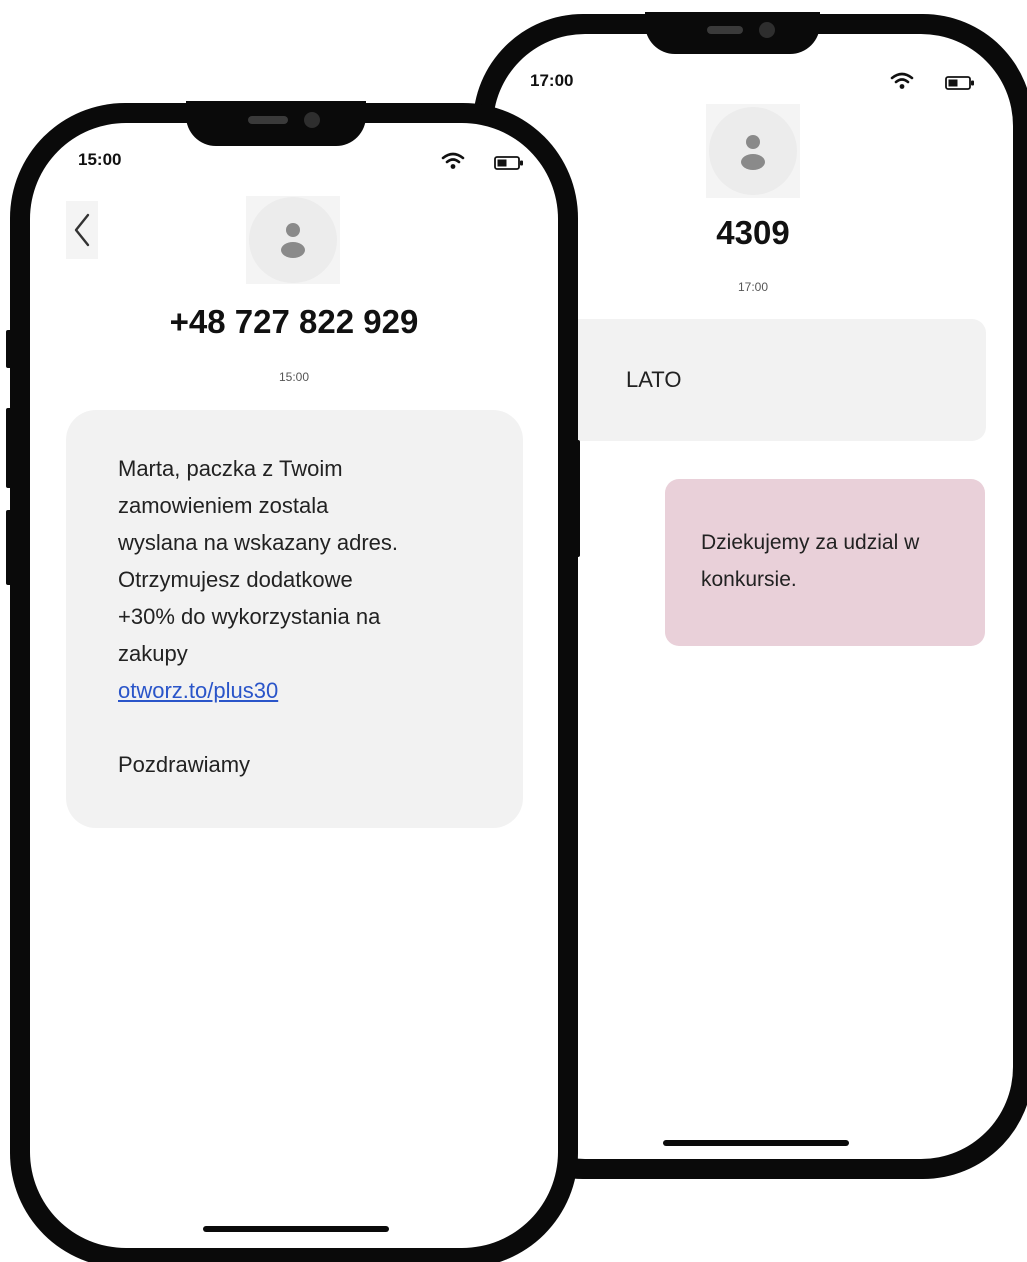 The image size is (1027, 1262). I want to click on status-time: 17:00, so click(552, 80).